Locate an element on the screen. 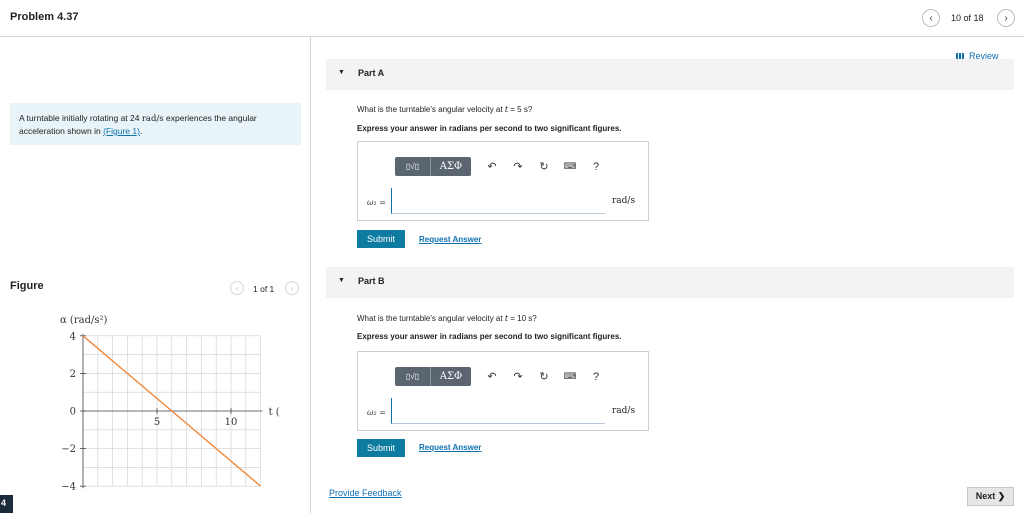 Image resolution: width=1024 pixels, height=513 pixels. statement-end: . is located at coordinates (141, 131).